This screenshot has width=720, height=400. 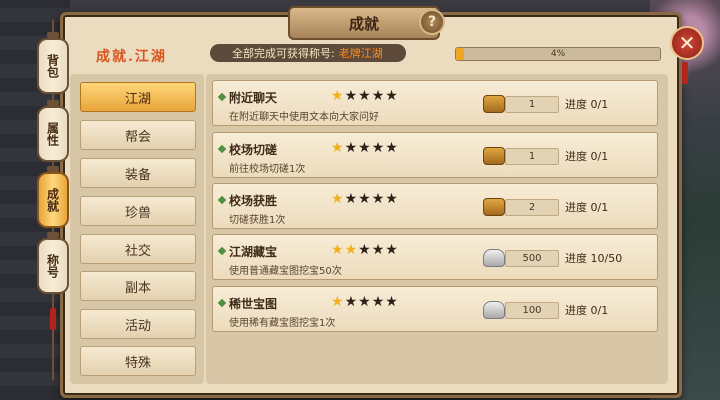 I want to click on reward-amount: 100, so click(x=532, y=310).